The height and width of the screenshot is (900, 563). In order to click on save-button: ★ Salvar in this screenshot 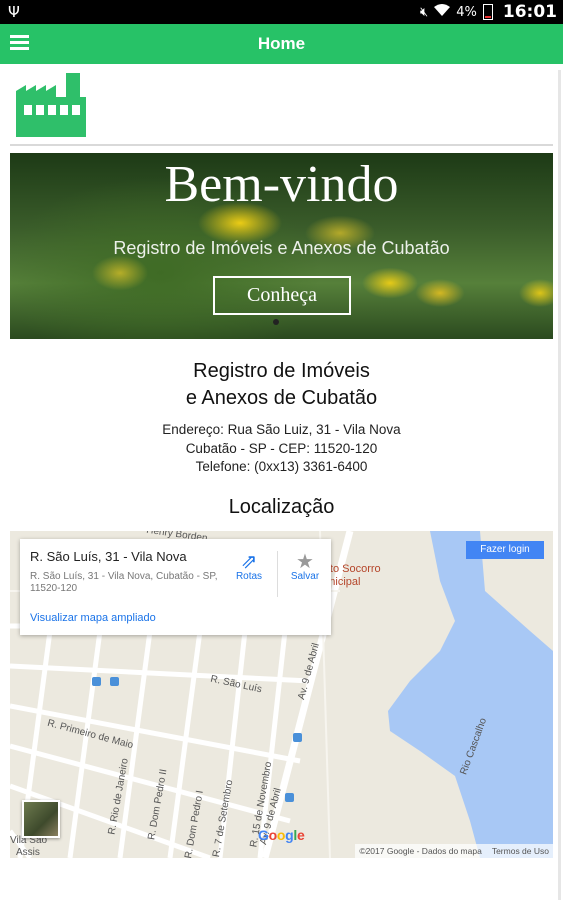, I will do `click(305, 565)`.